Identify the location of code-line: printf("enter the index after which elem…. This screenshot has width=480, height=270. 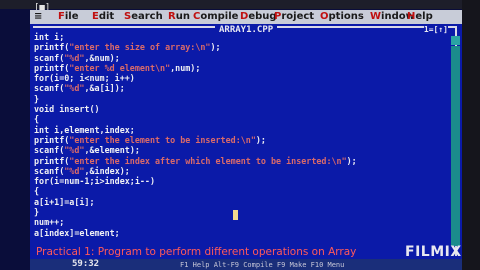
(195, 160).